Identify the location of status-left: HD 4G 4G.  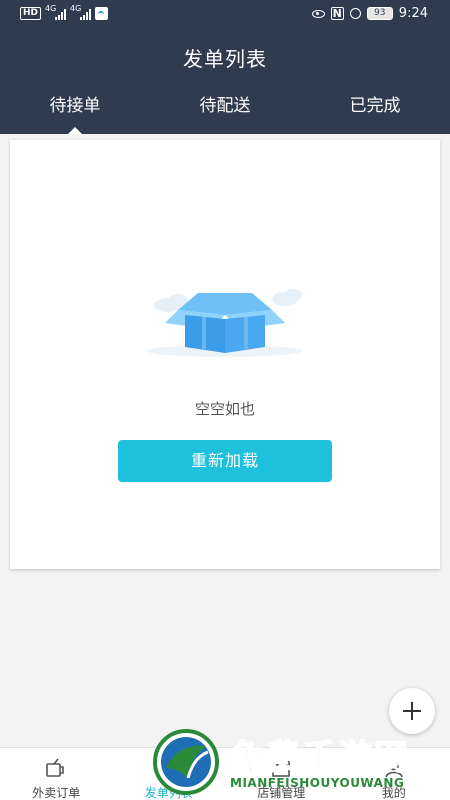
(64, 12).